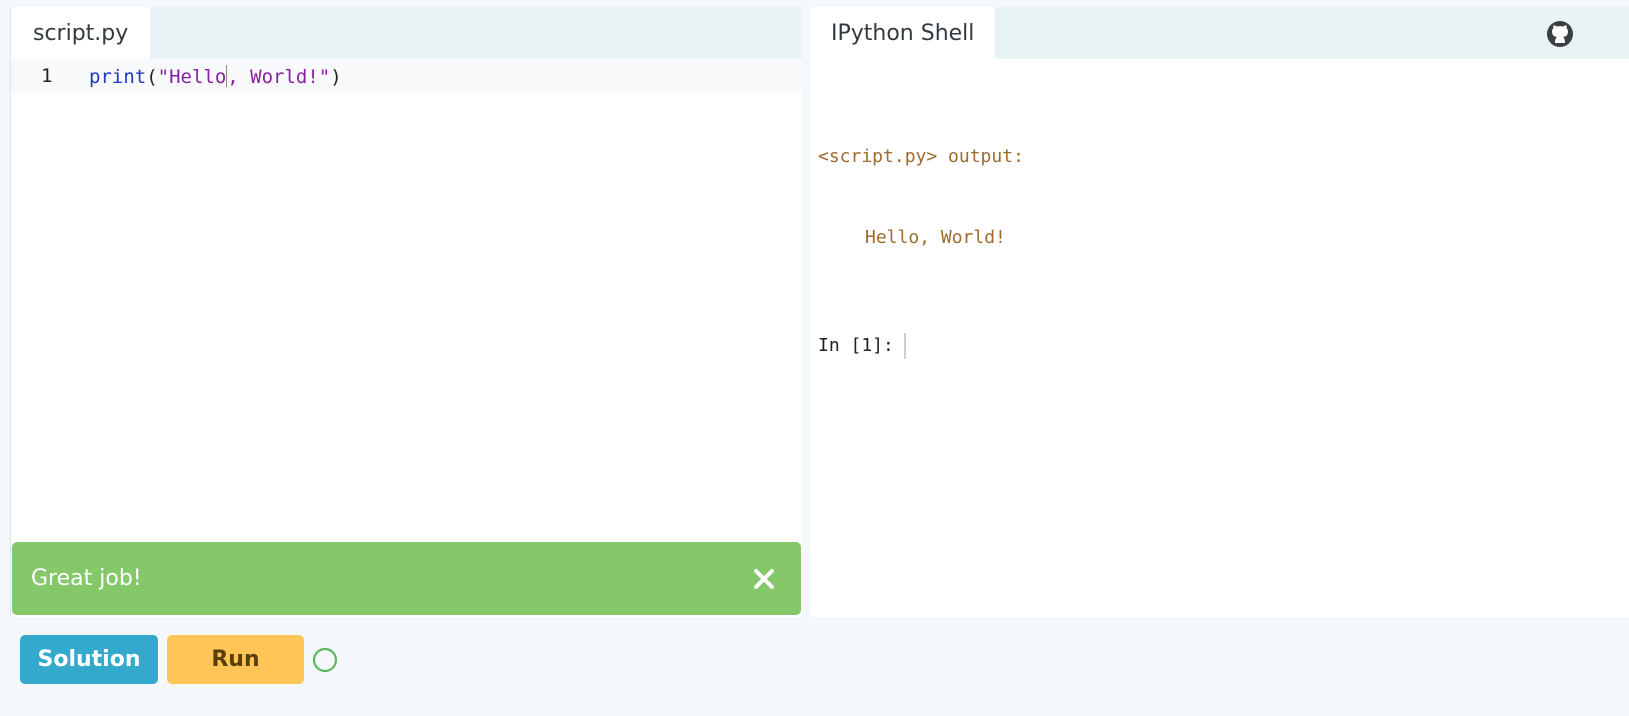 Image resolution: width=1629 pixels, height=716 pixels. What do you see at coordinates (47, 76) in the screenshot?
I see `line-number: 1` at bounding box center [47, 76].